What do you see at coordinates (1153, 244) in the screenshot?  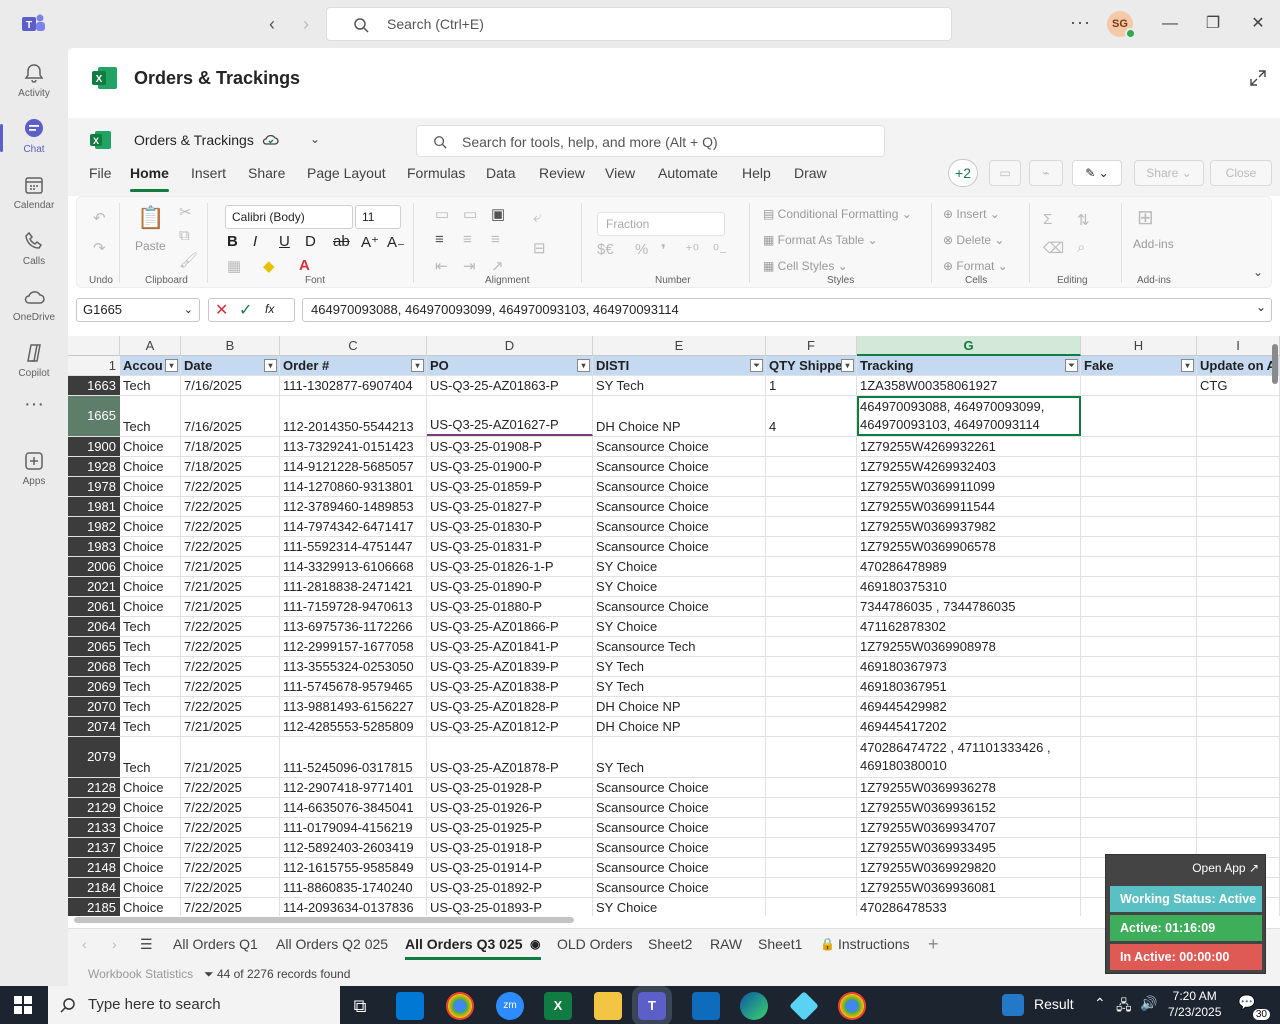 I see `addins-button: Add-ins` at bounding box center [1153, 244].